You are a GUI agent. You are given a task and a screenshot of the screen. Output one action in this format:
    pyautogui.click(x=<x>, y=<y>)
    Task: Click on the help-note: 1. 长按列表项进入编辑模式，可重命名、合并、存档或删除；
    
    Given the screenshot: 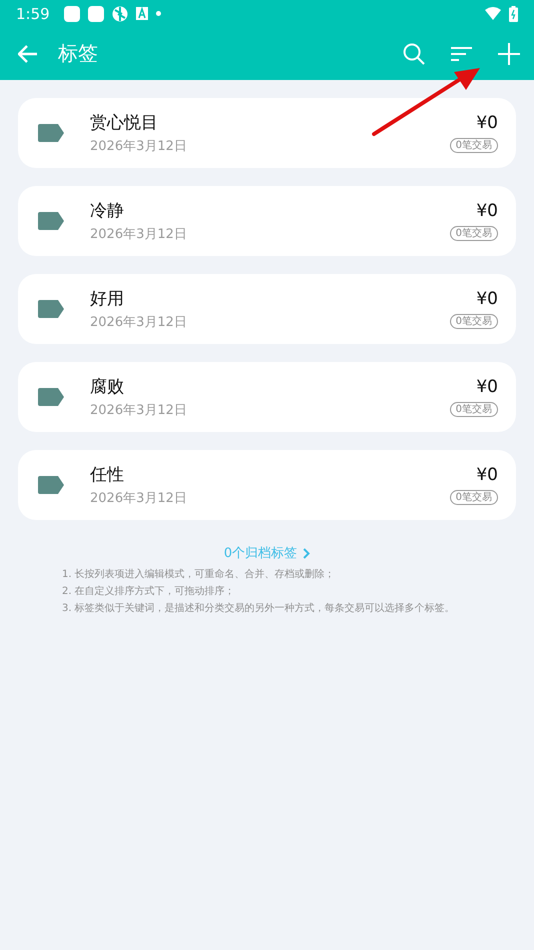 What is the action you would take?
    pyautogui.click(x=199, y=574)
    